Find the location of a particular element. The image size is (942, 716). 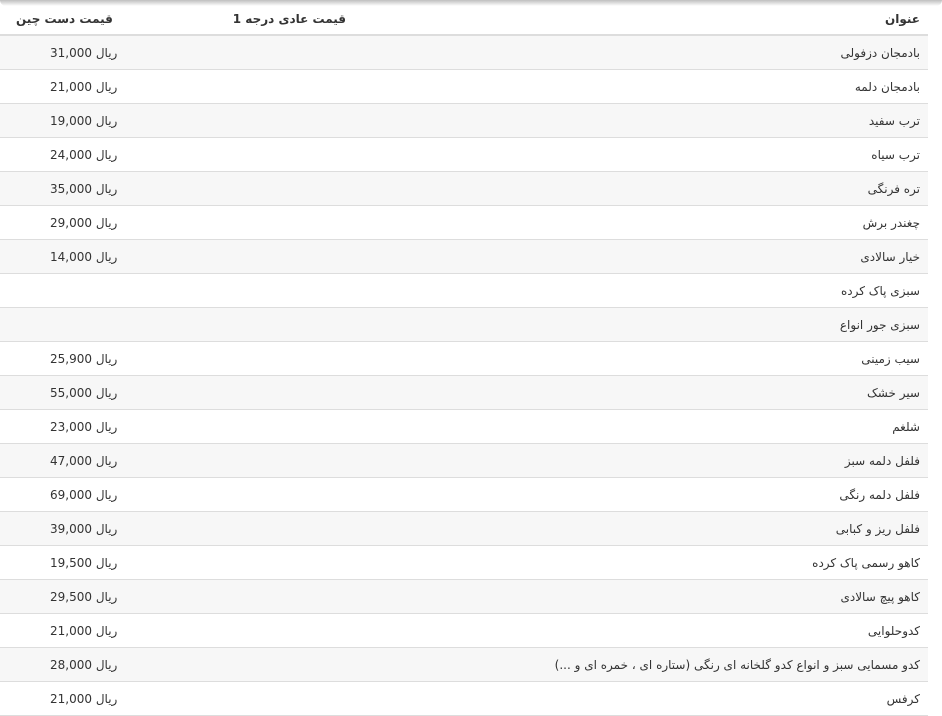

table-row: 39,000 ریال39,000 ریالفلفل ریز و کبابی is located at coordinates (464, 528).